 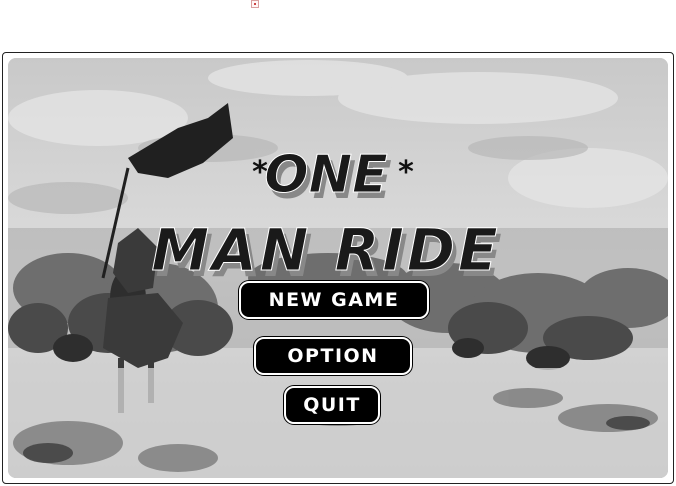 What do you see at coordinates (325, 250) in the screenshot?
I see `game-title-line2: MAN RIDE` at bounding box center [325, 250].